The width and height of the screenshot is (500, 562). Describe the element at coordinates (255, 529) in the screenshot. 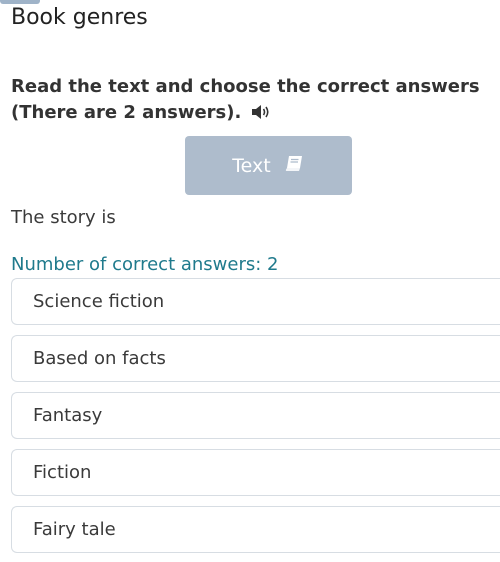

I see `answer-option-fairy-tale: Fairy tale` at that location.